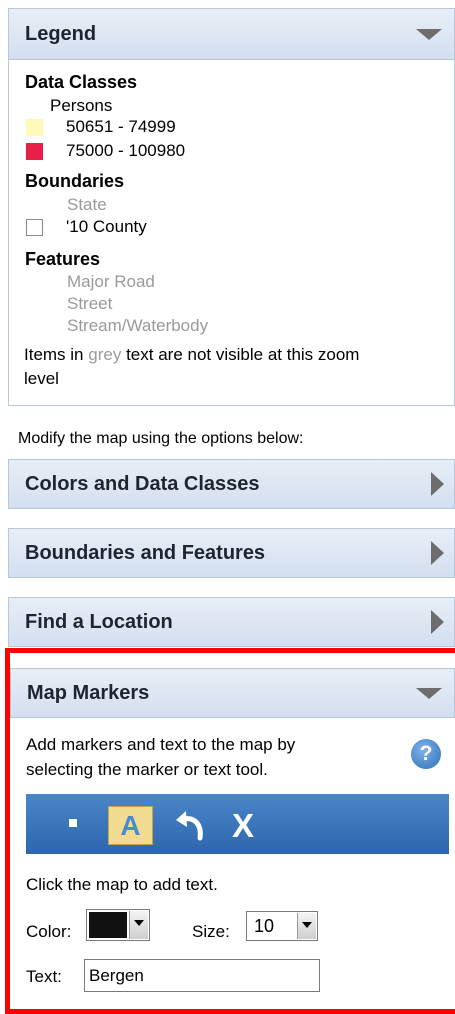 The height and width of the screenshot is (1014, 455). Describe the element at coordinates (41, 378) in the screenshot. I see `legend-note-line2: level` at that location.